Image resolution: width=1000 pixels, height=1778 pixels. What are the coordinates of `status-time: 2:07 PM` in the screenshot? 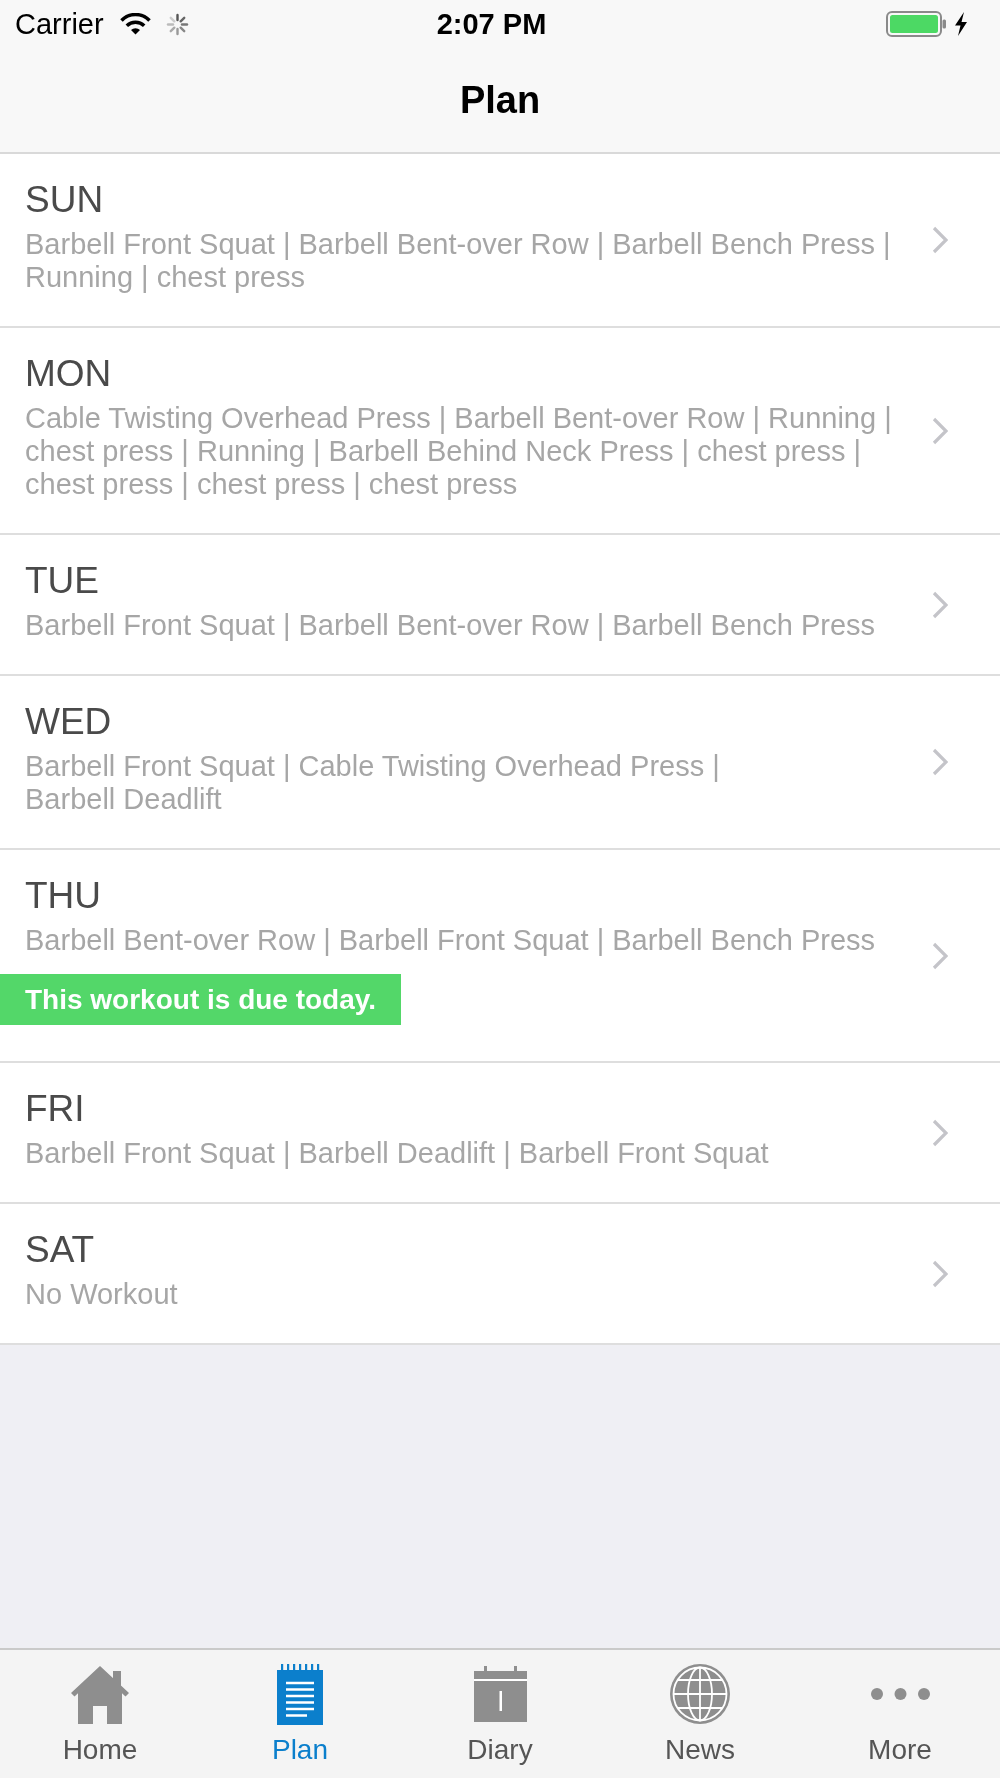 It's located at (491, 24).